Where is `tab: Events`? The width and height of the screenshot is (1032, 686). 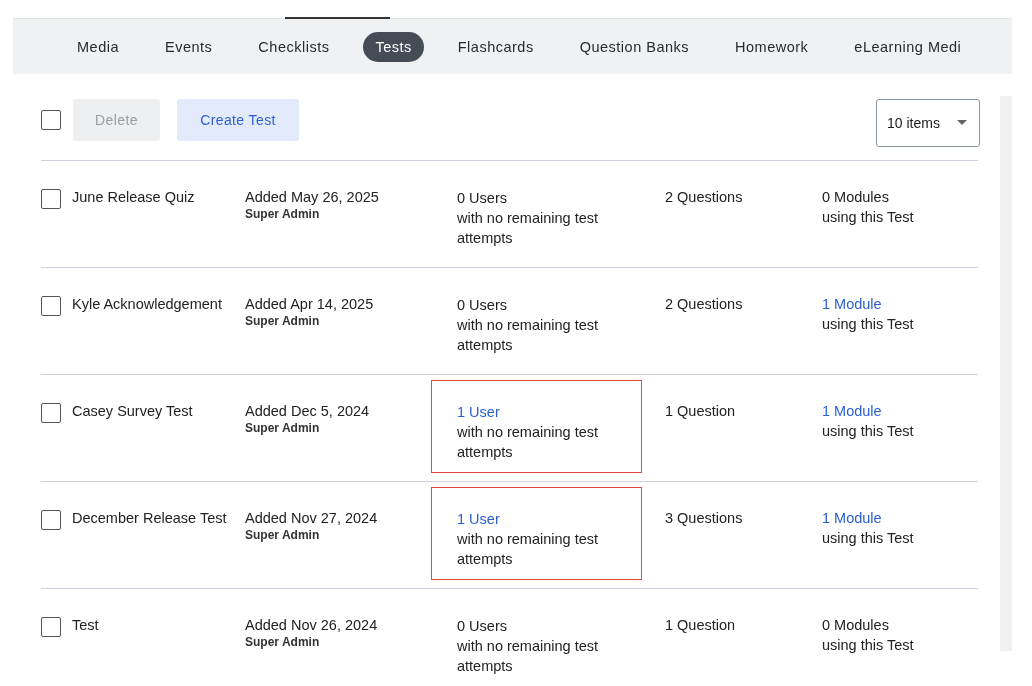
tab: Events is located at coordinates (189, 46).